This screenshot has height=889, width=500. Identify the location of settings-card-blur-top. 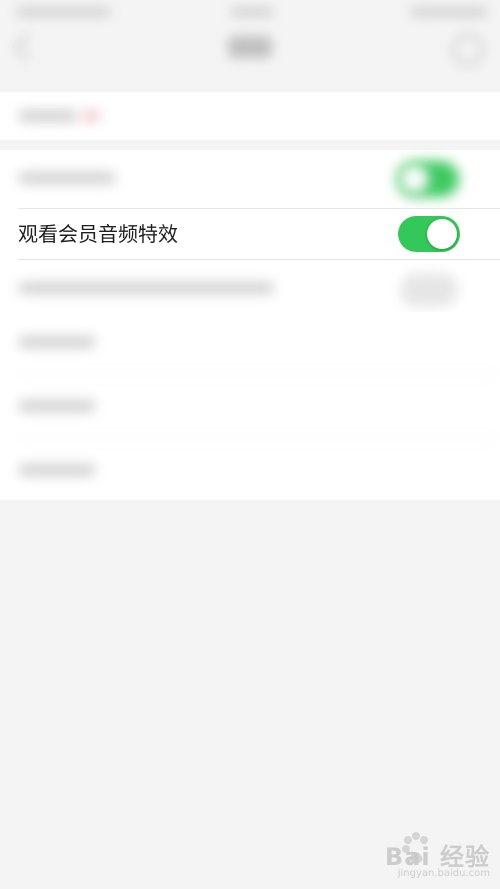
(250, 116).